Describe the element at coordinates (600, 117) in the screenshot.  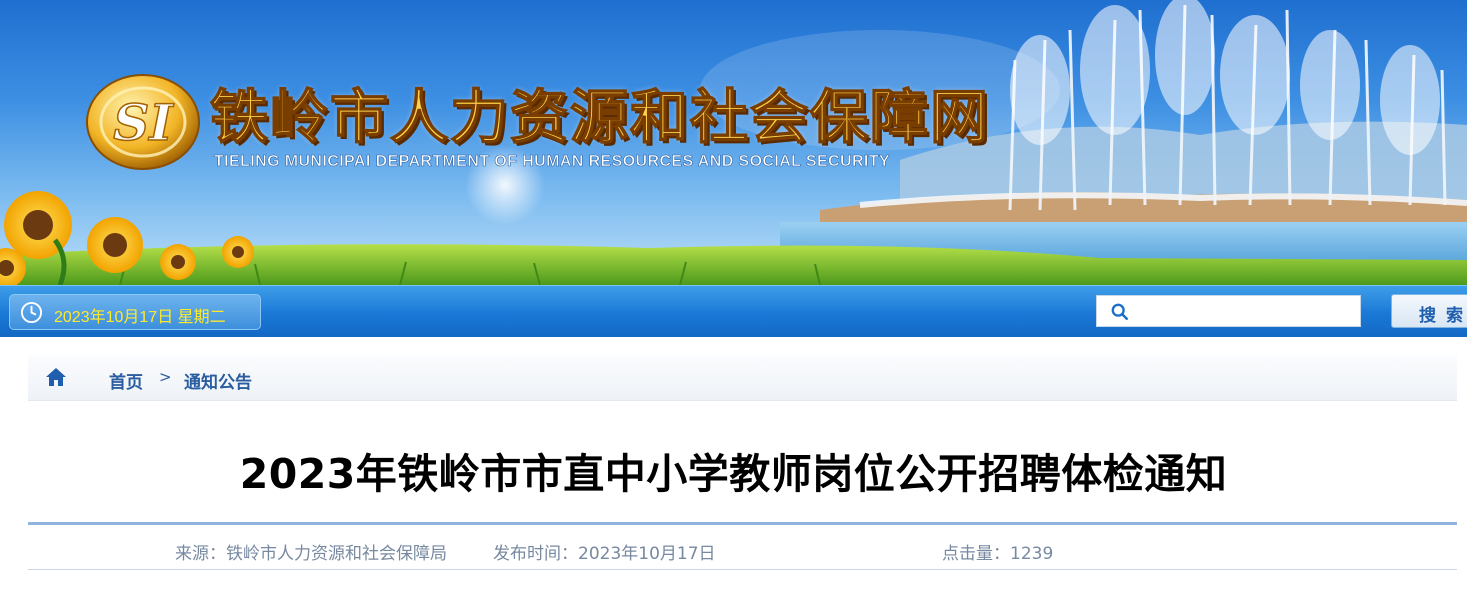
I see `site-title: 铁岭市人力资源和社会保障网` at that location.